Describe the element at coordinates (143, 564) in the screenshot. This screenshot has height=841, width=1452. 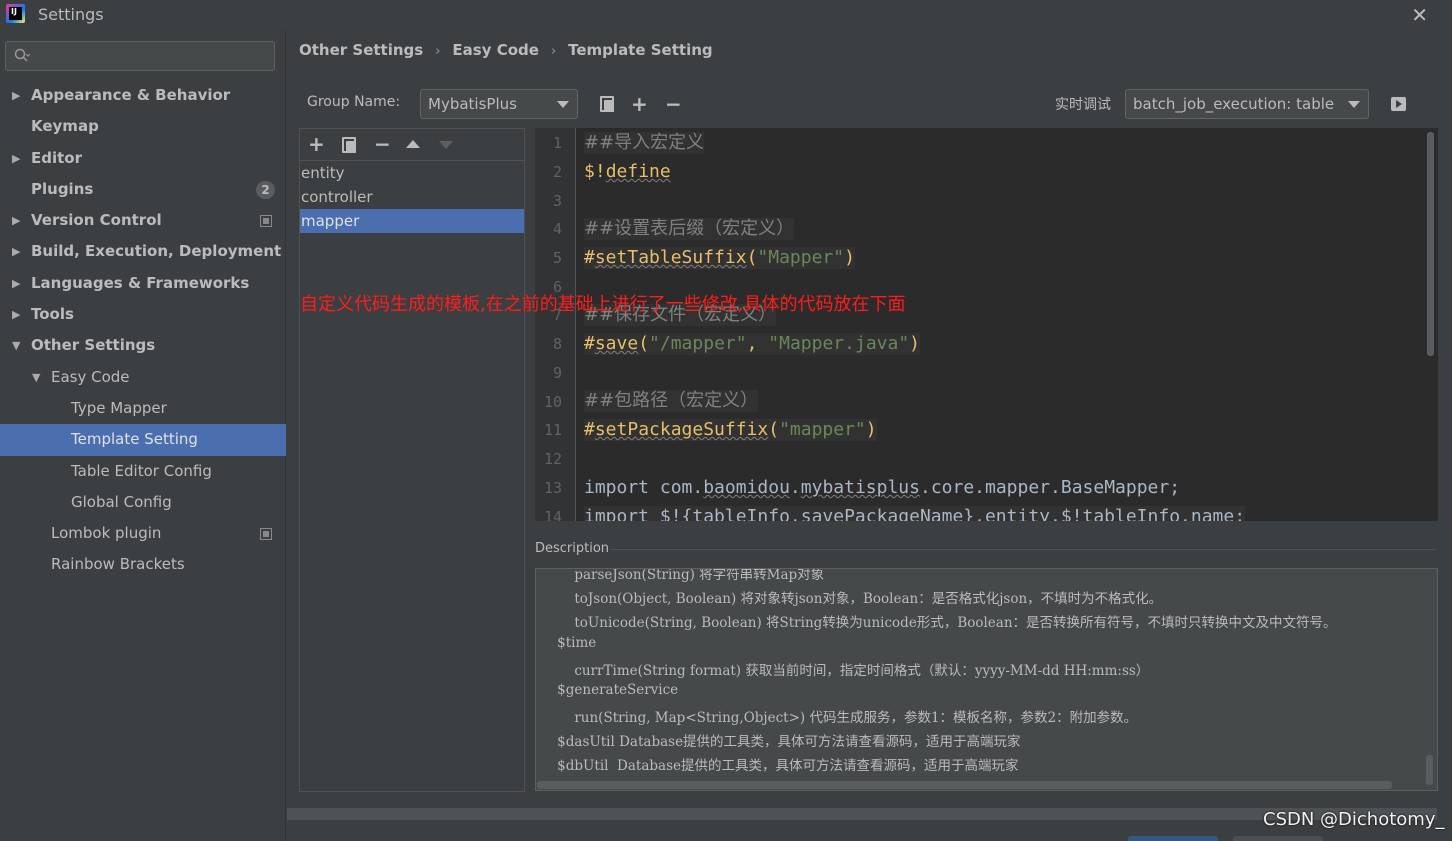
I see `tree-item-rainbow-brackets: Rainbow Brackets` at that location.